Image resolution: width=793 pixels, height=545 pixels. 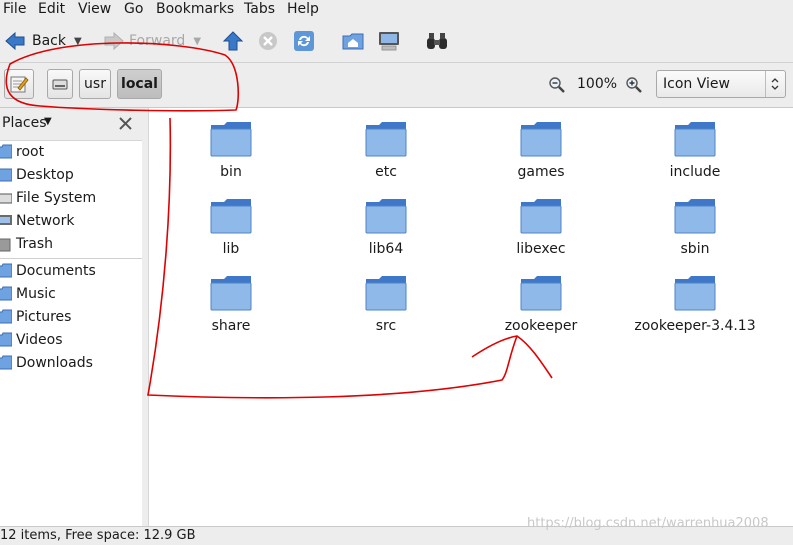 I want to click on folder-item-libexec: libexec, so click(x=541, y=227).